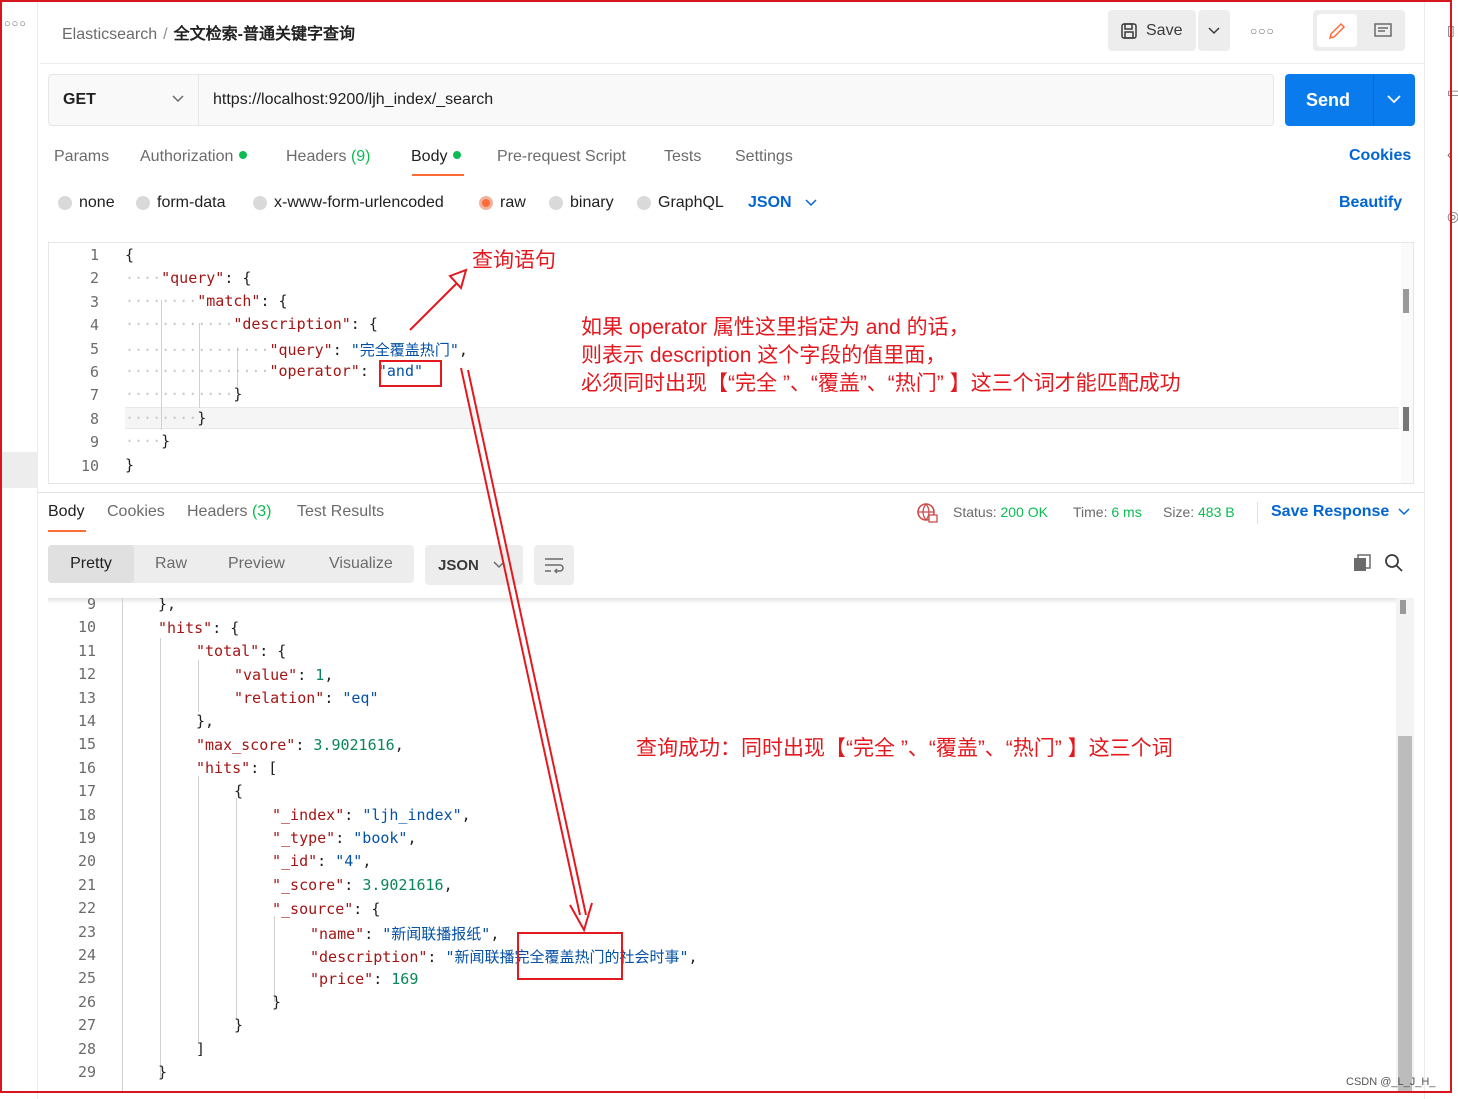 The image size is (1458, 1099). Describe the element at coordinates (91, 564) in the screenshot. I see `view-pretty: Pretty` at that location.